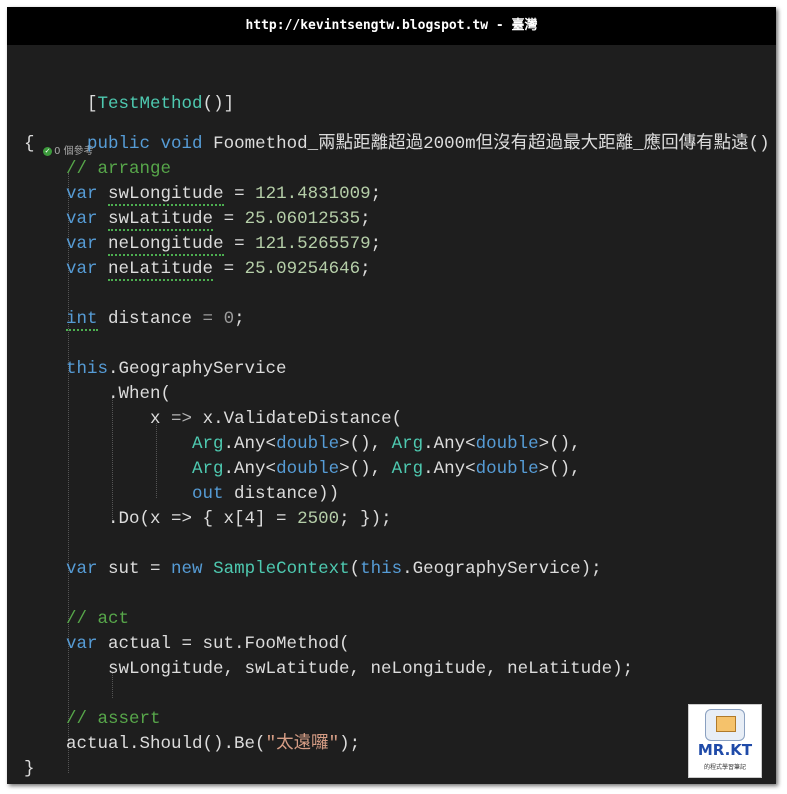 The width and height of the screenshot is (787, 794). Describe the element at coordinates (134, 569) in the screenshot. I see `variable-sut: sut =` at that location.